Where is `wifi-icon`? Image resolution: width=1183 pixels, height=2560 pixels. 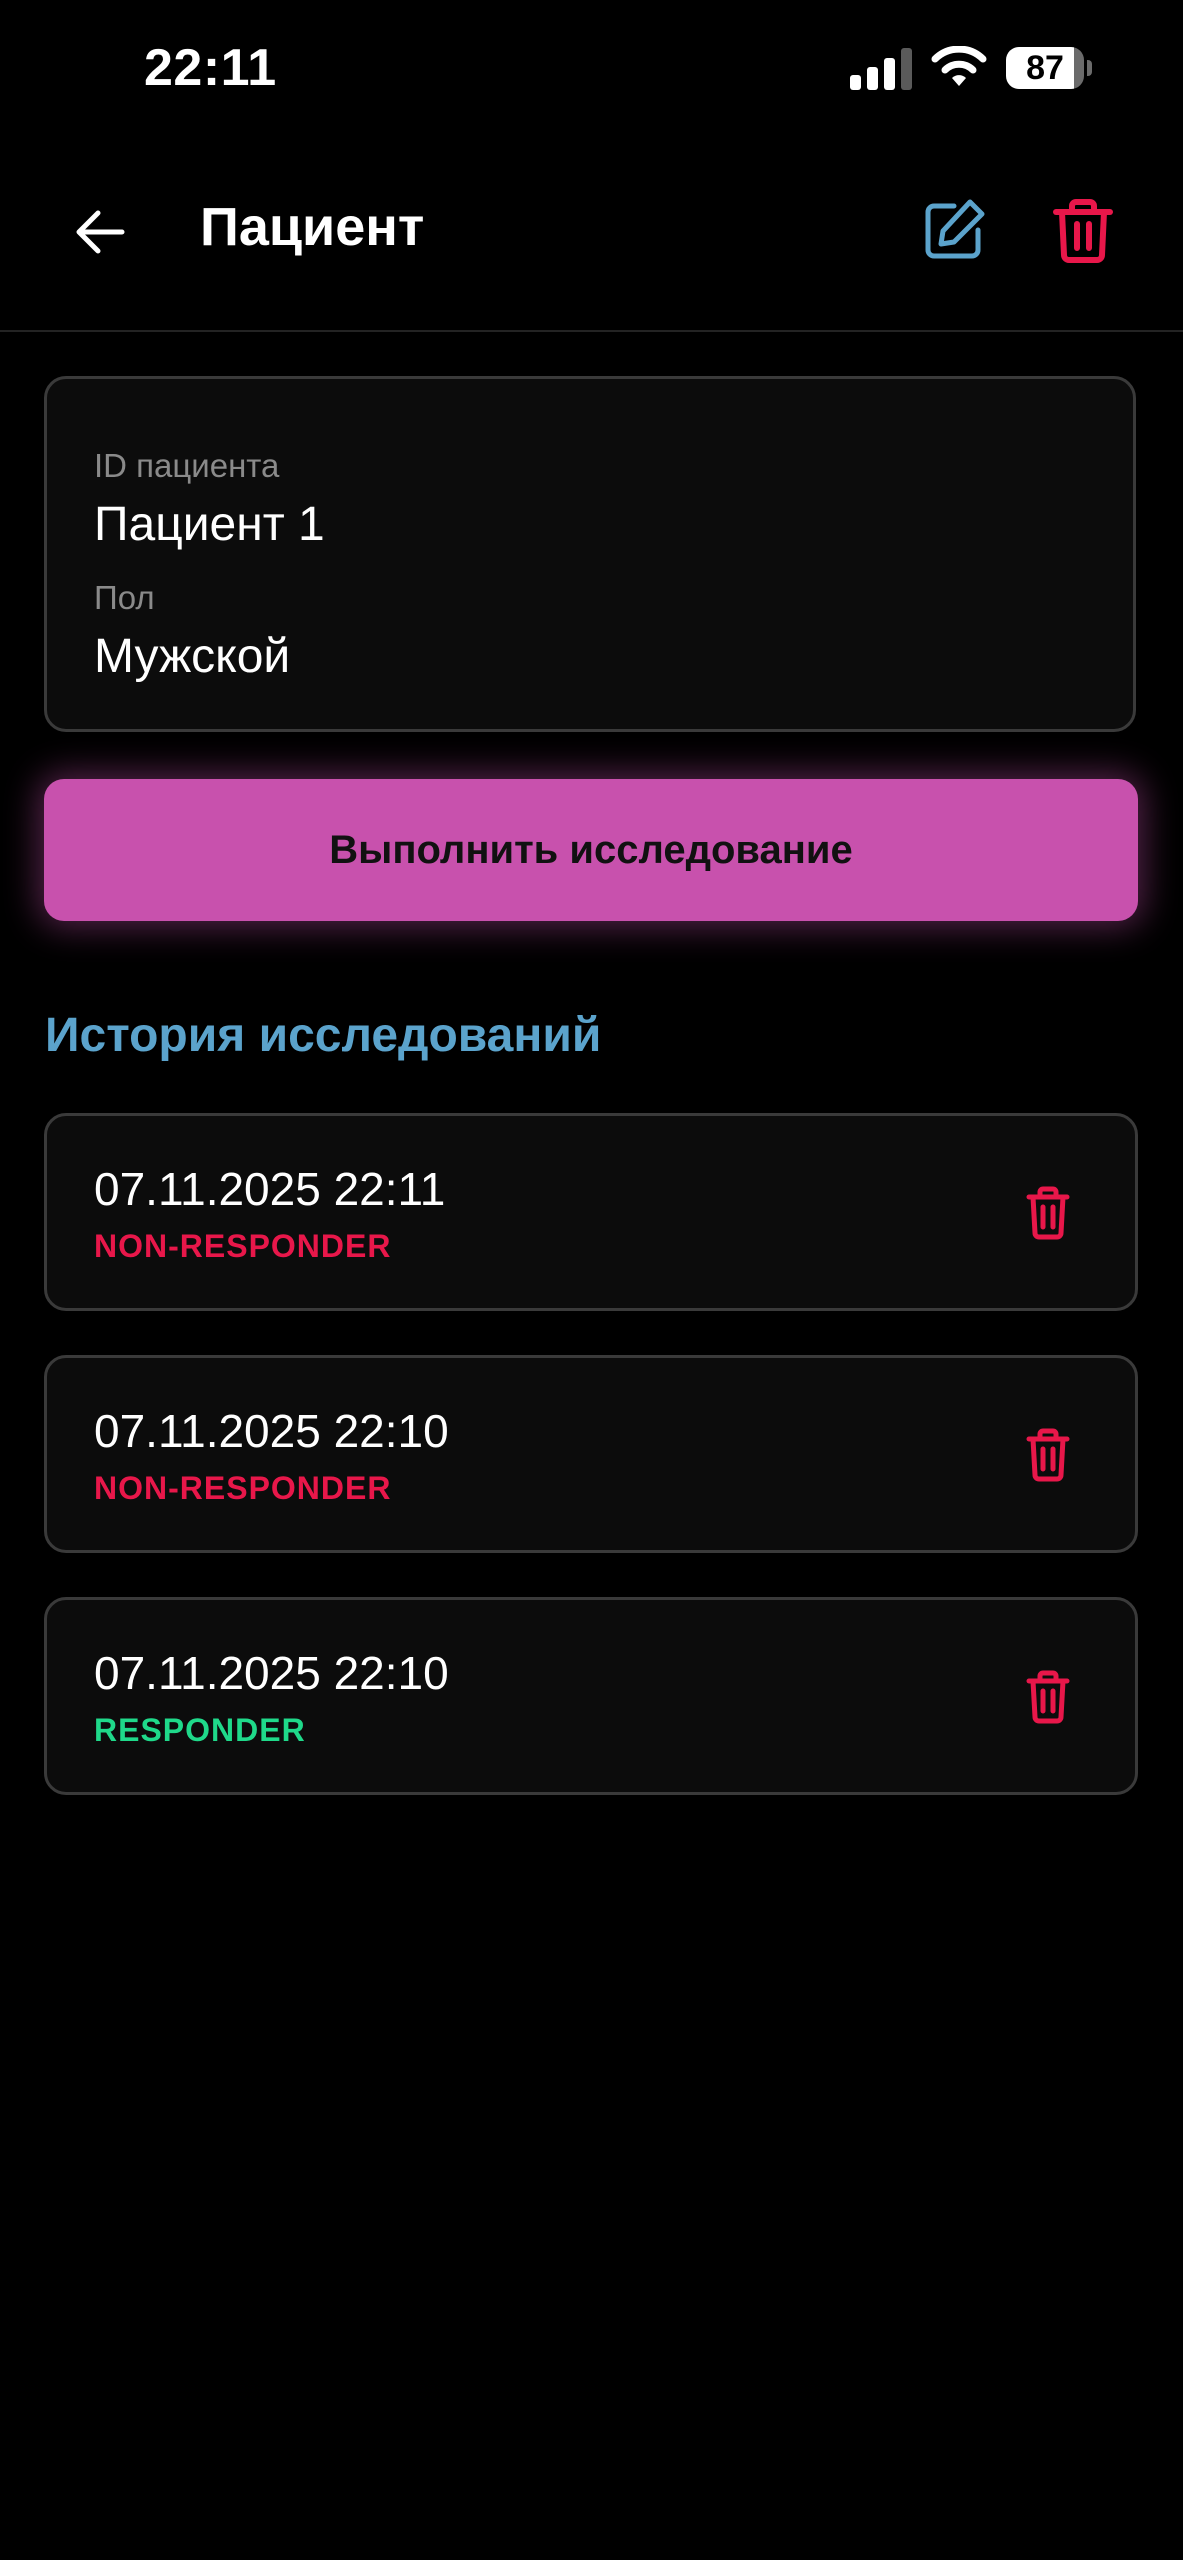
wifi-icon is located at coordinates (959, 66).